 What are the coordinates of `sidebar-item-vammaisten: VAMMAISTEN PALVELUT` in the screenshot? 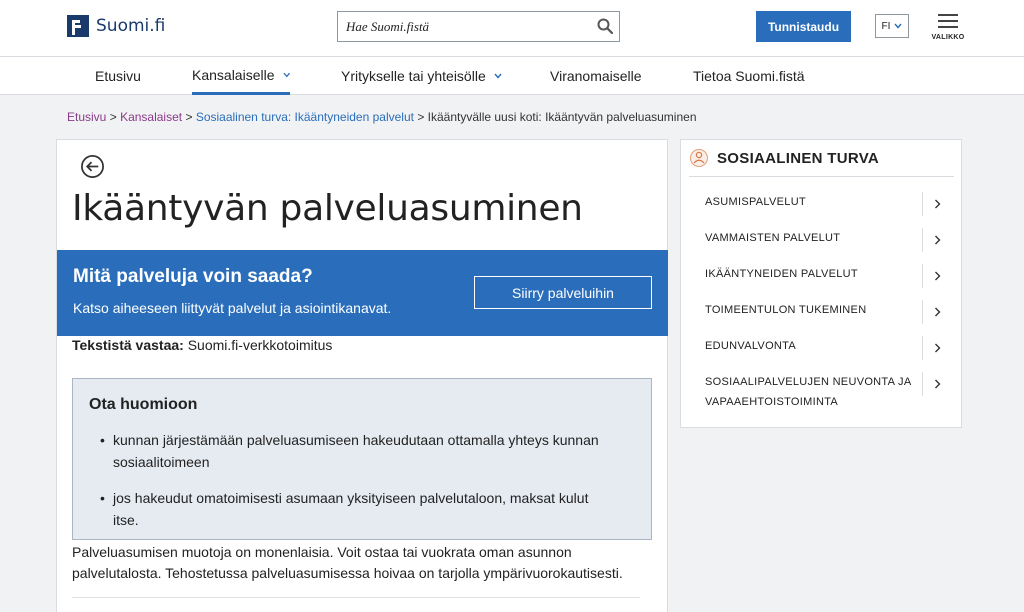 It's located at (822, 240).